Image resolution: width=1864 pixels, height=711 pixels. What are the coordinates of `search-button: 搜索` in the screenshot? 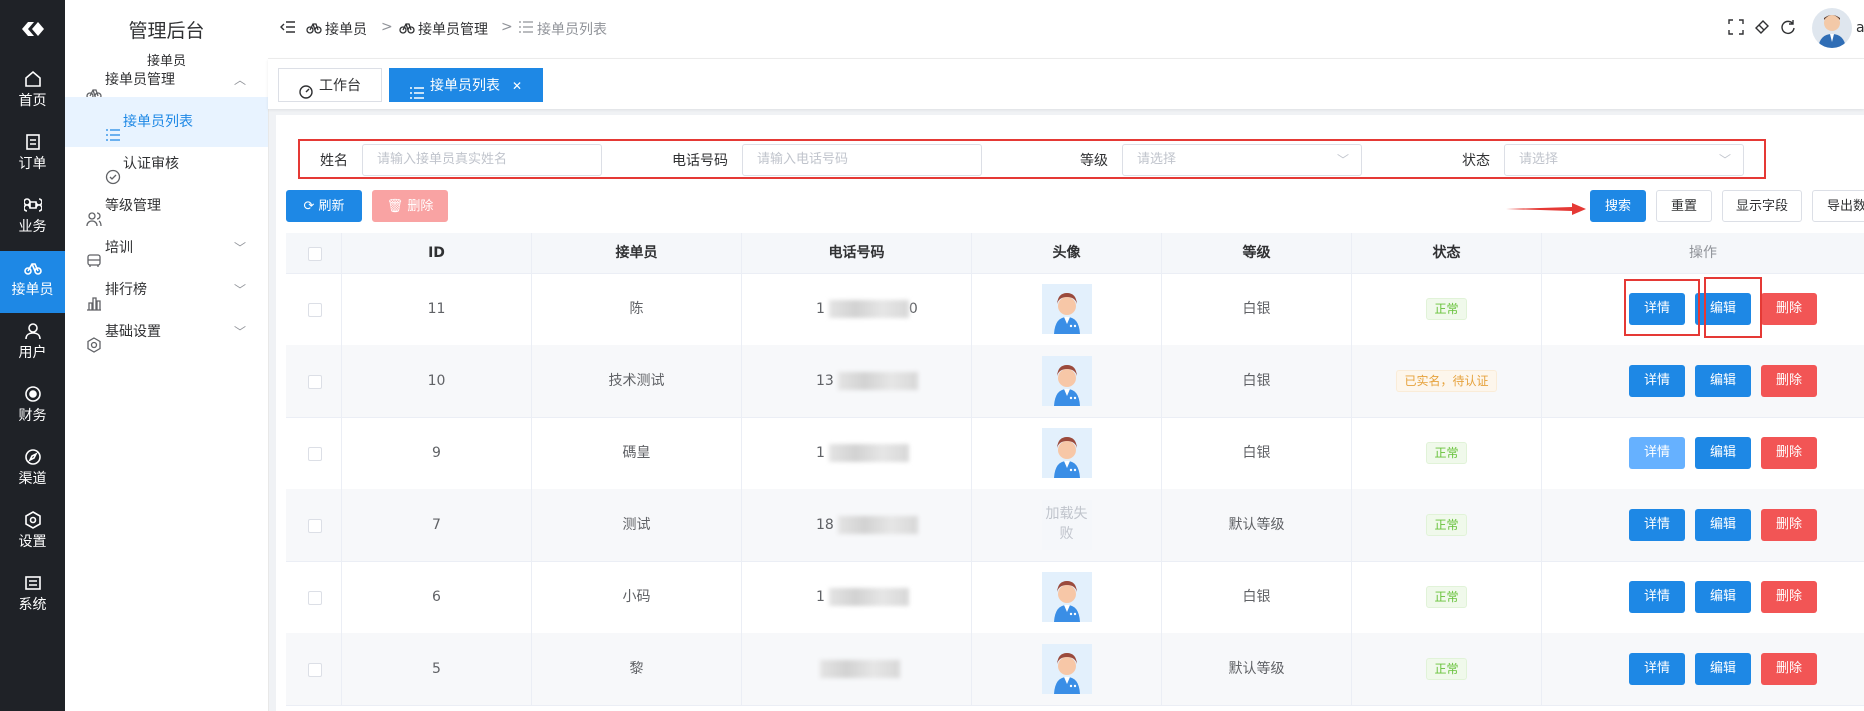 It's located at (1618, 206).